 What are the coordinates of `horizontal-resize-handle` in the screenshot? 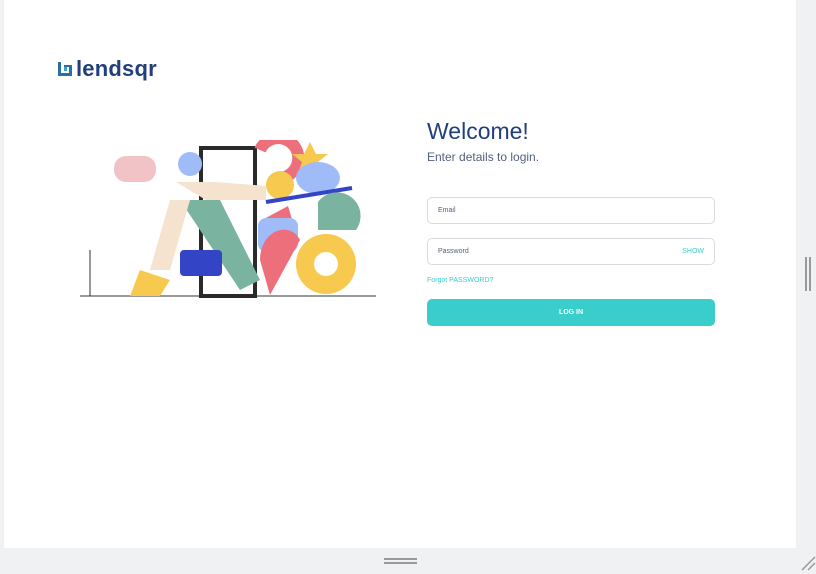 It's located at (400, 561).